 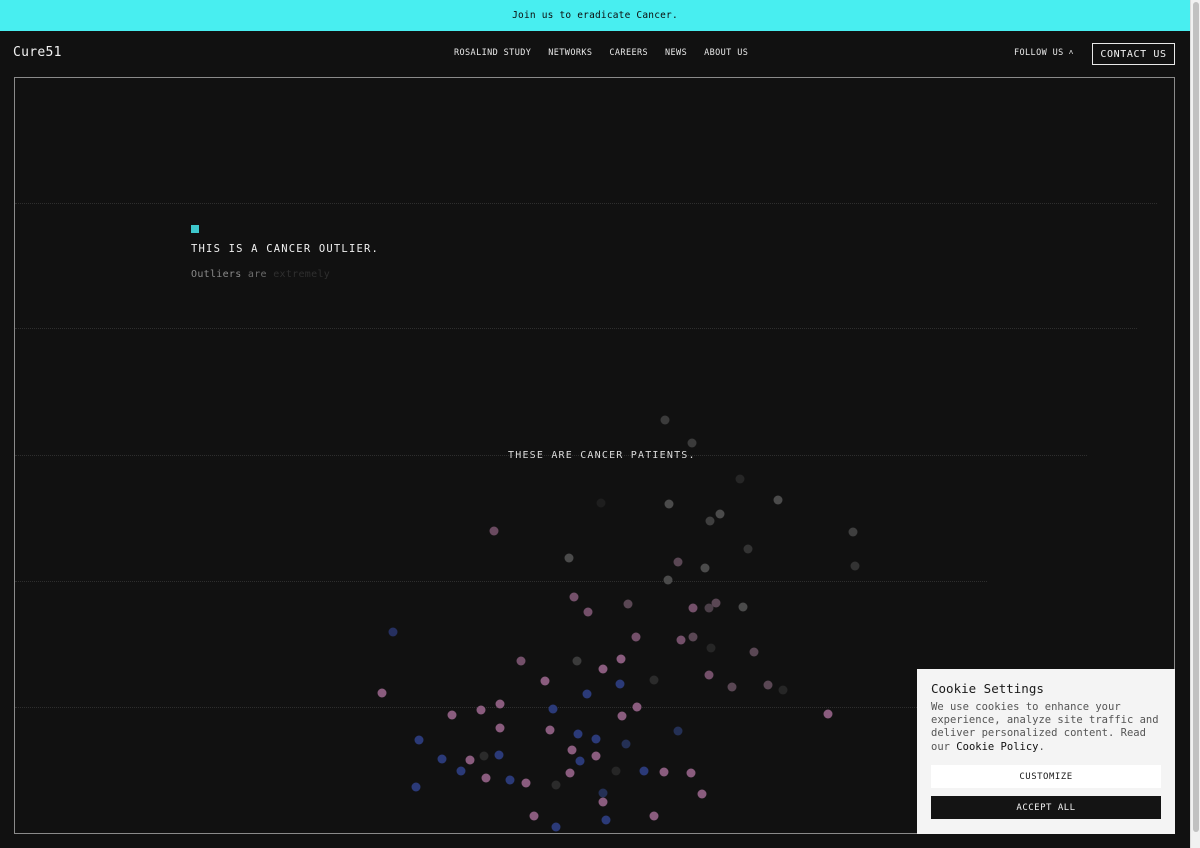 What do you see at coordinates (1196, 417) in the screenshot?
I see `scrollbar-thumb` at bounding box center [1196, 417].